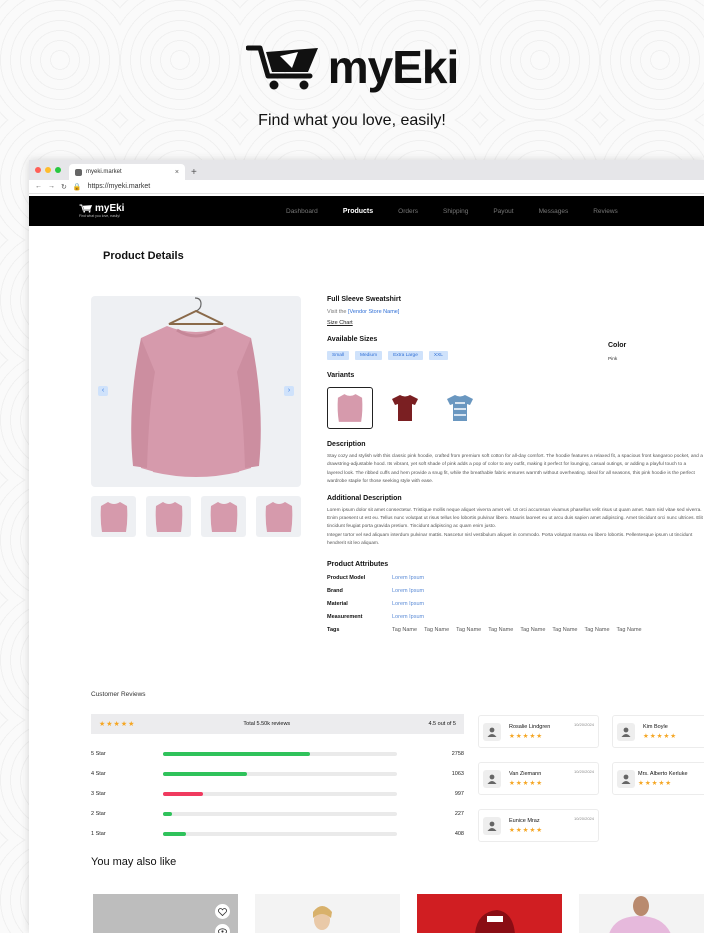 Image resolution: width=704 pixels, height=933 pixels. What do you see at coordinates (605, 211) in the screenshot?
I see `nav-item-reviews: Reviews` at bounding box center [605, 211].